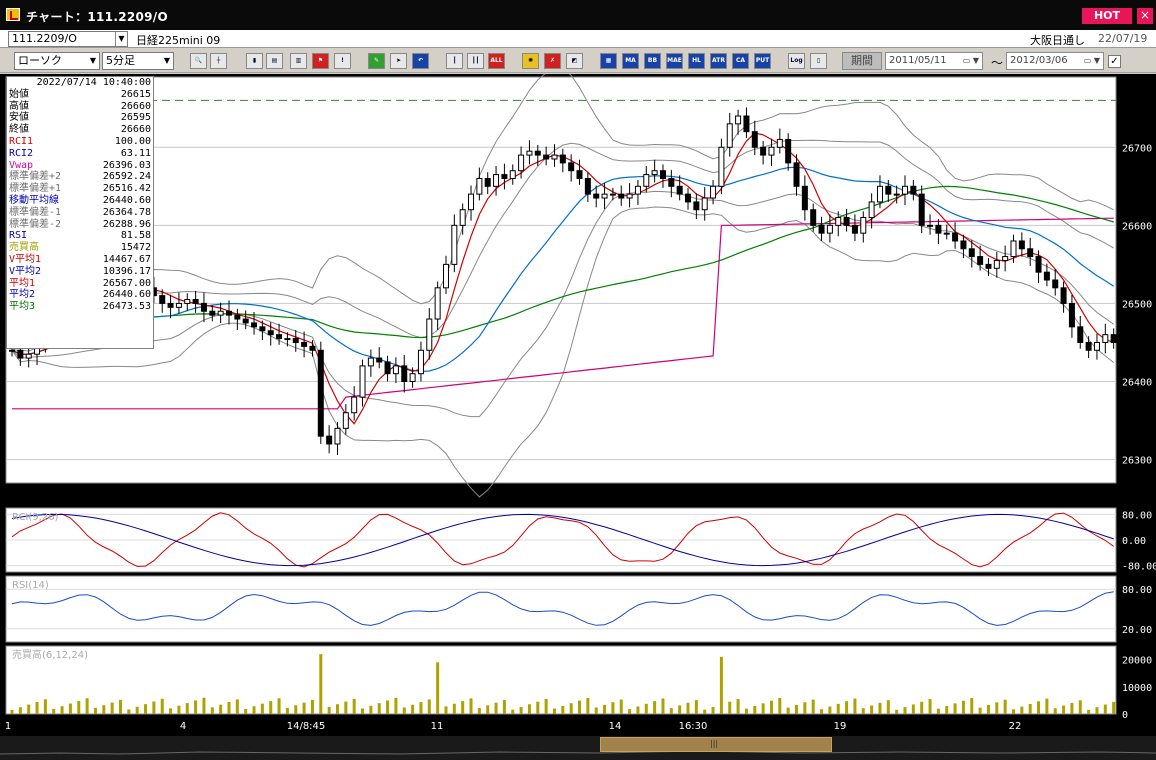 This screenshot has height=760, width=1156. What do you see at coordinates (80, 177) in the screenshot?
I see `info-row: 標準偏差+2 26592.24` at bounding box center [80, 177].